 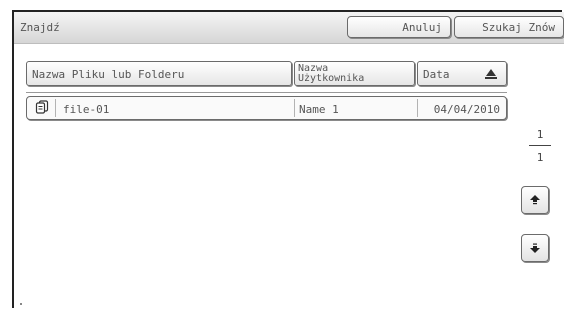 I want to click on file-stack-icon, so click(x=42, y=107).